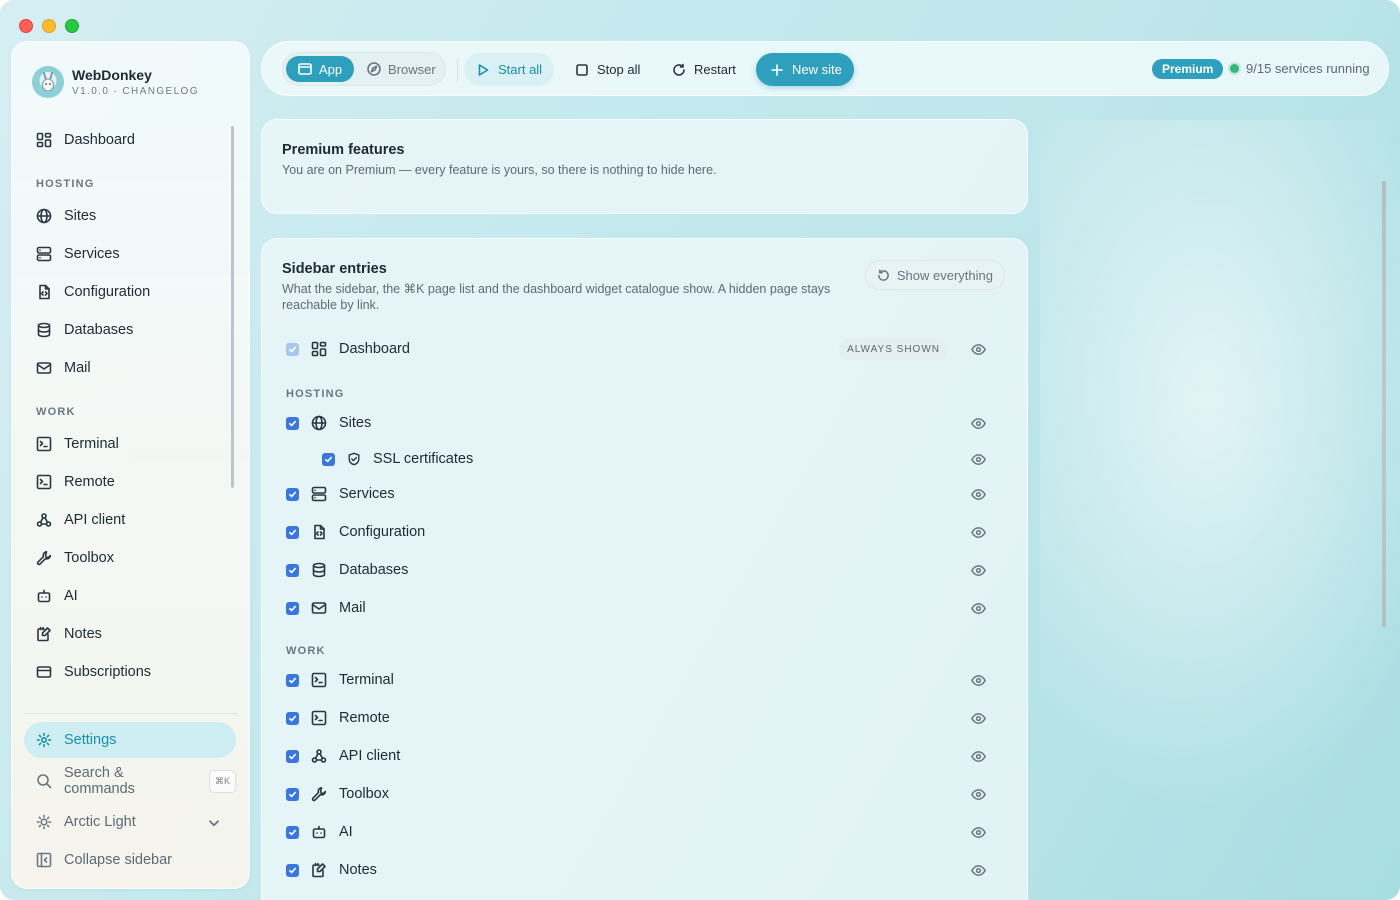 This screenshot has height=900, width=1400. I want to click on entry-label: Remote, so click(364, 718).